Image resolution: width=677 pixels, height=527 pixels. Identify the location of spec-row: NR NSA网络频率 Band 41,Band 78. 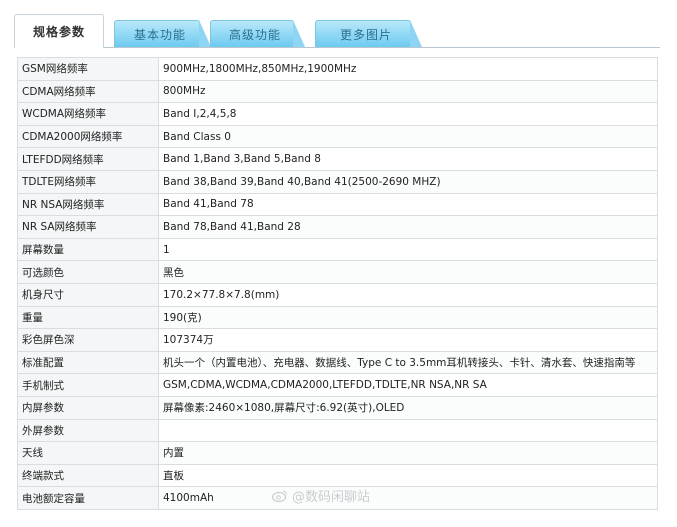
(337, 204).